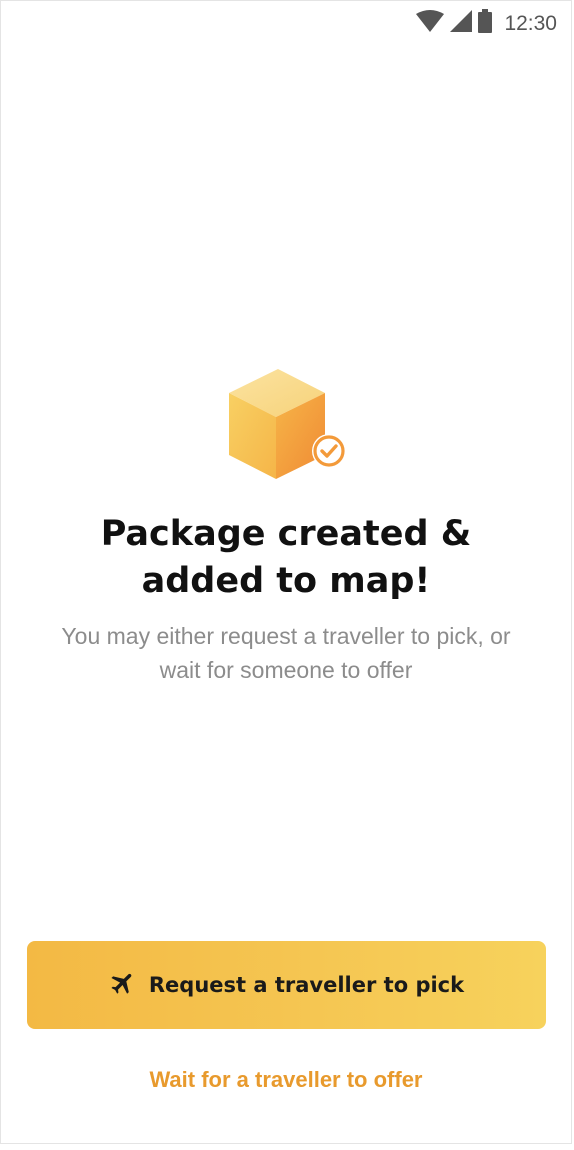 The width and height of the screenshot is (574, 1150). I want to click on package-box-check-icon, so click(286, 425).